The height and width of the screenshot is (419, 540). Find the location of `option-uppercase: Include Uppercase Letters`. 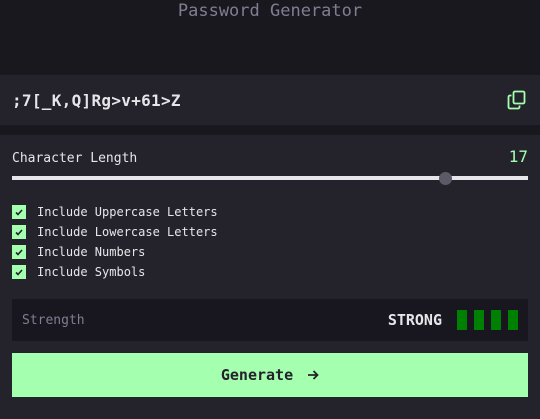

option-uppercase: Include Uppercase Letters is located at coordinates (115, 212).